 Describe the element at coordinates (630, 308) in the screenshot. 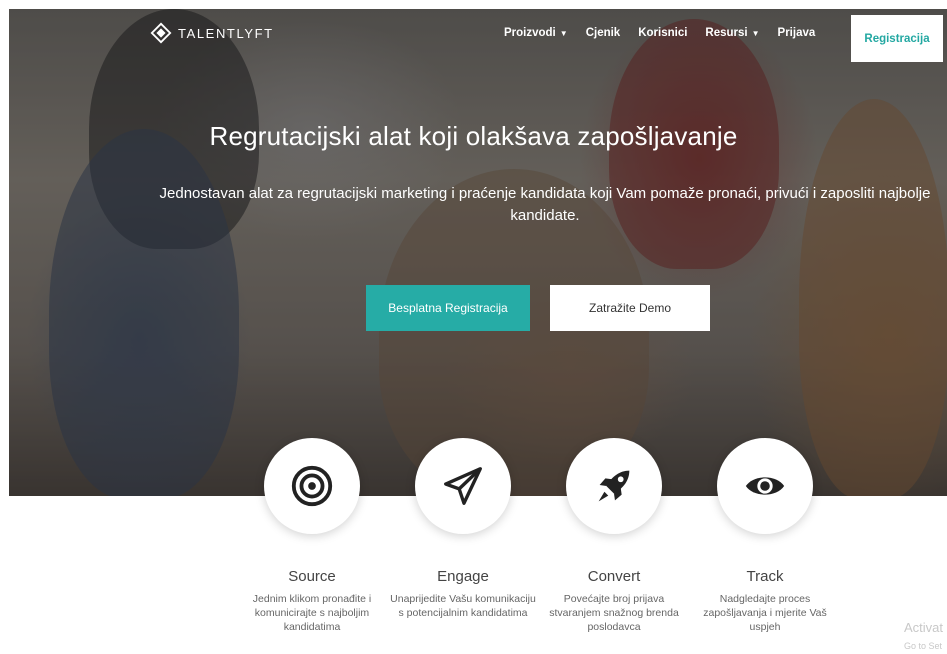

I see `request-demo-button: Zatražite Demo` at that location.